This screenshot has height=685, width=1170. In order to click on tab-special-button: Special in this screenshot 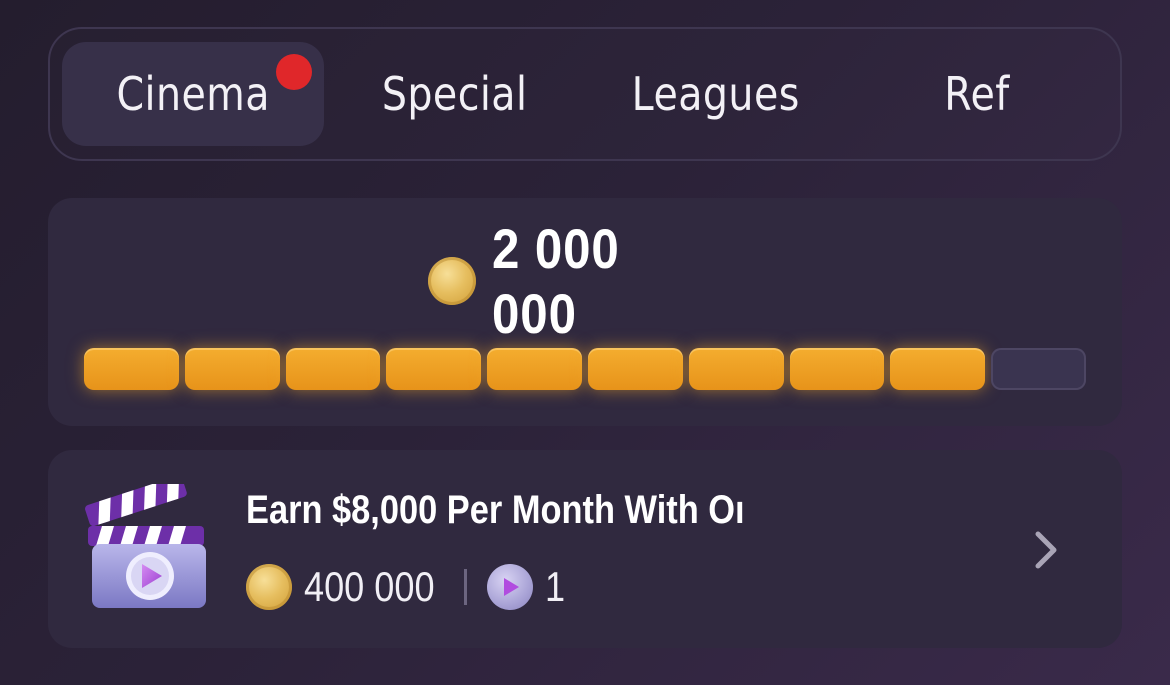, I will do `click(455, 94)`.